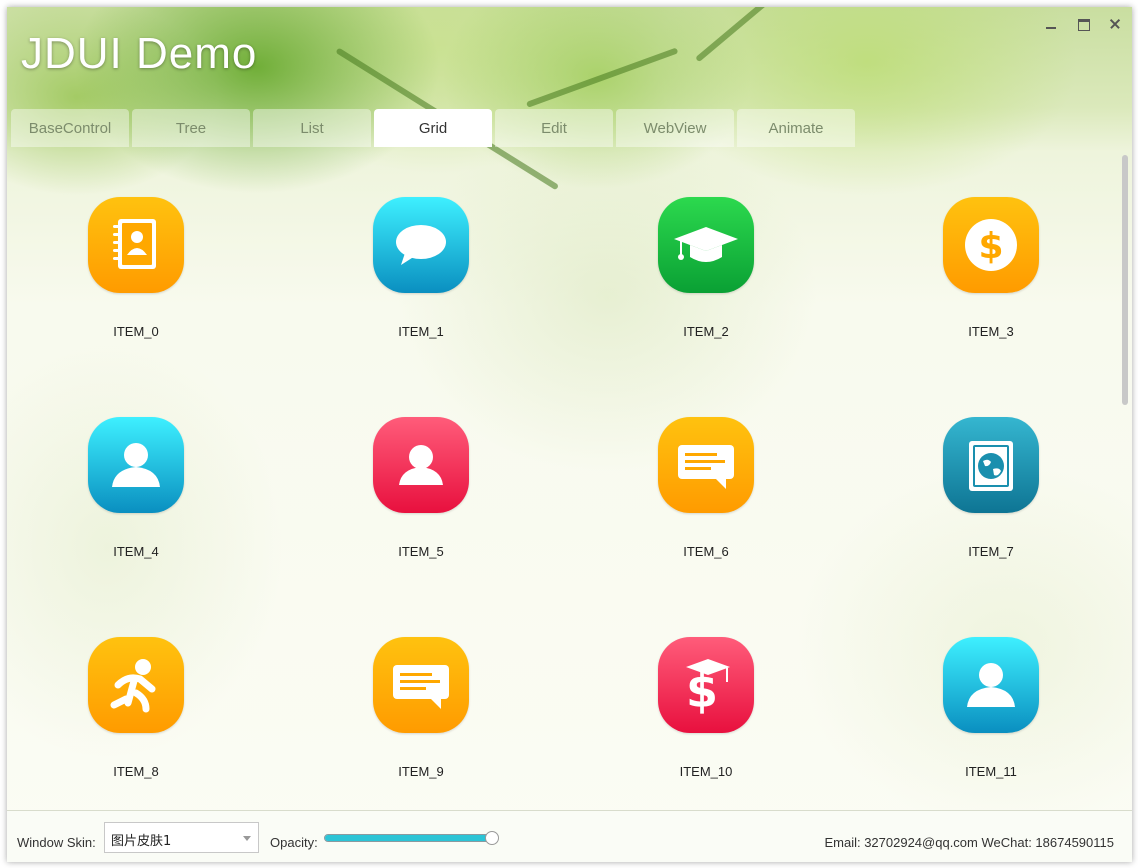 This screenshot has height=868, width=1138. Describe the element at coordinates (136, 551) in the screenshot. I see `grid-item-label: ITEM_4` at that location.